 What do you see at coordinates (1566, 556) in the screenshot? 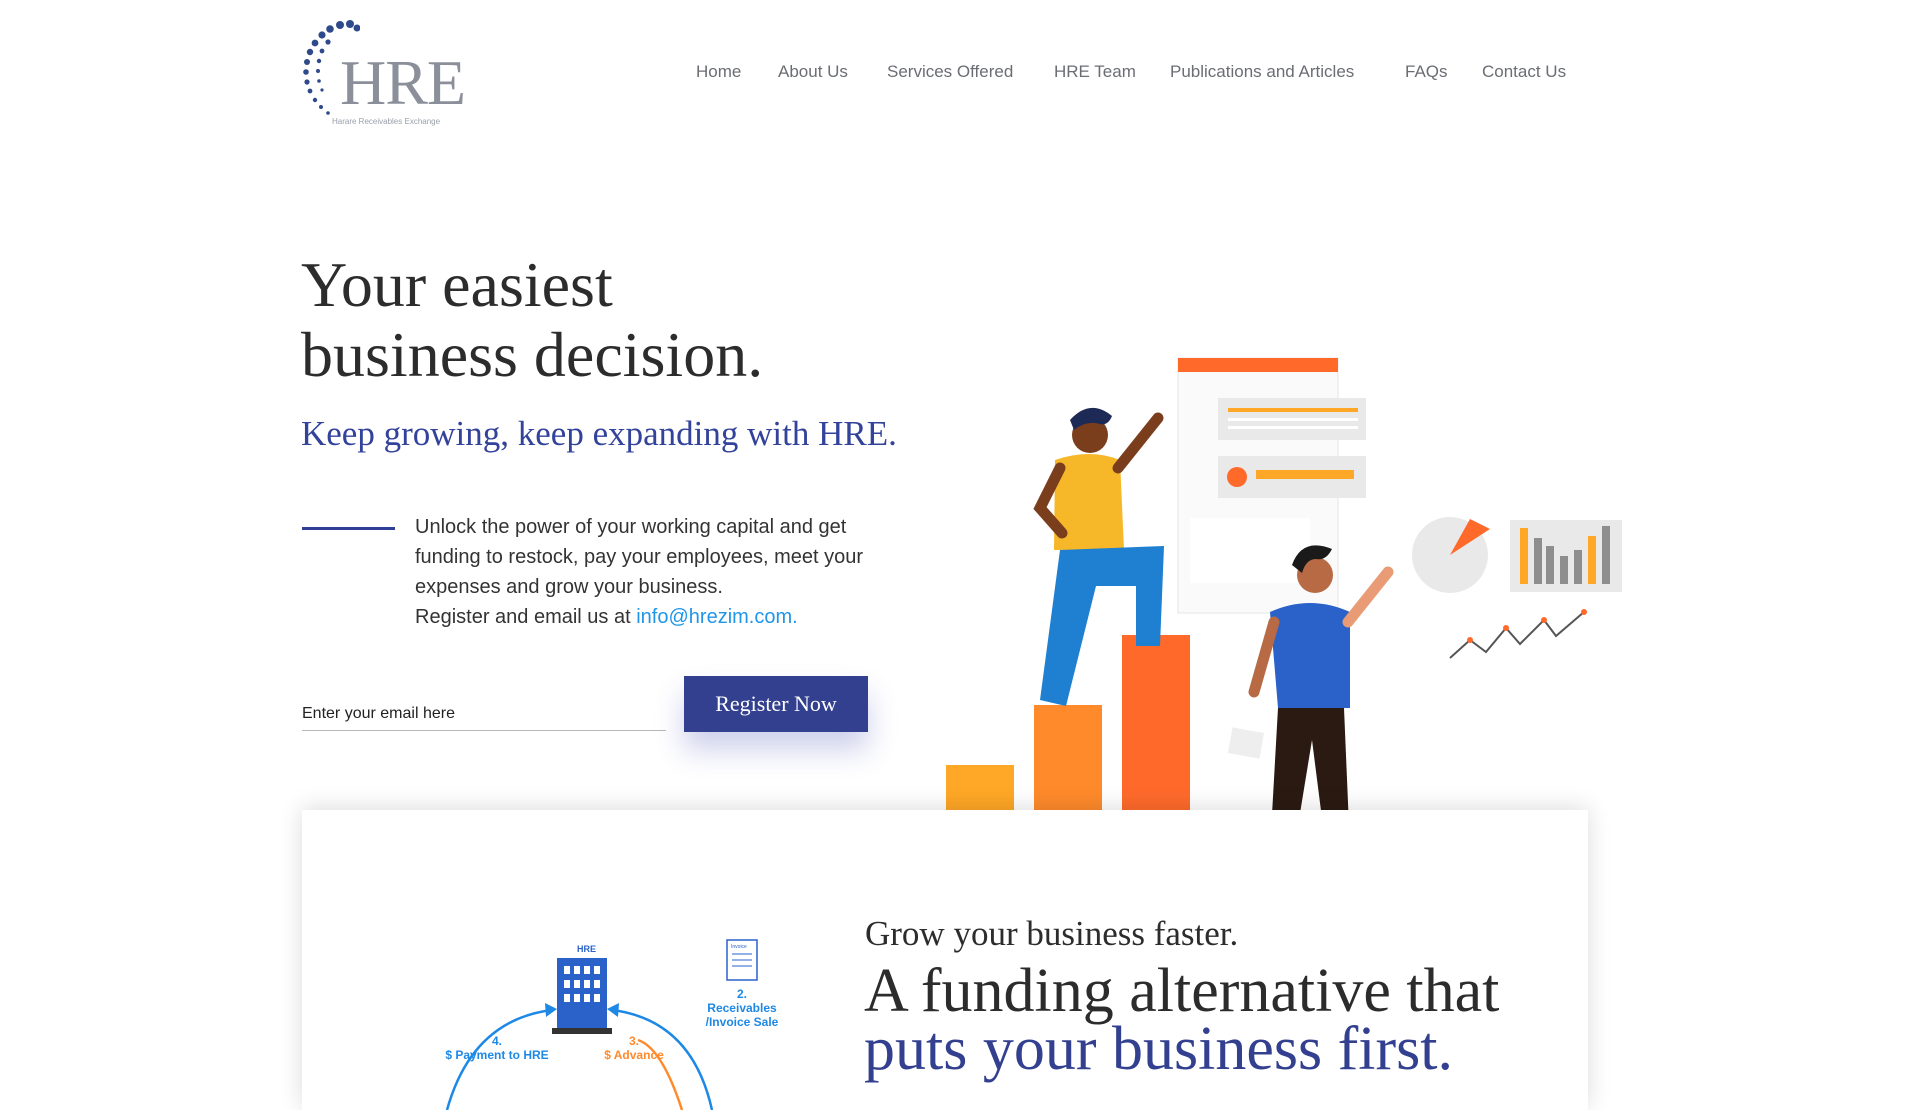
I see `mini-bar-chart-icon` at bounding box center [1566, 556].